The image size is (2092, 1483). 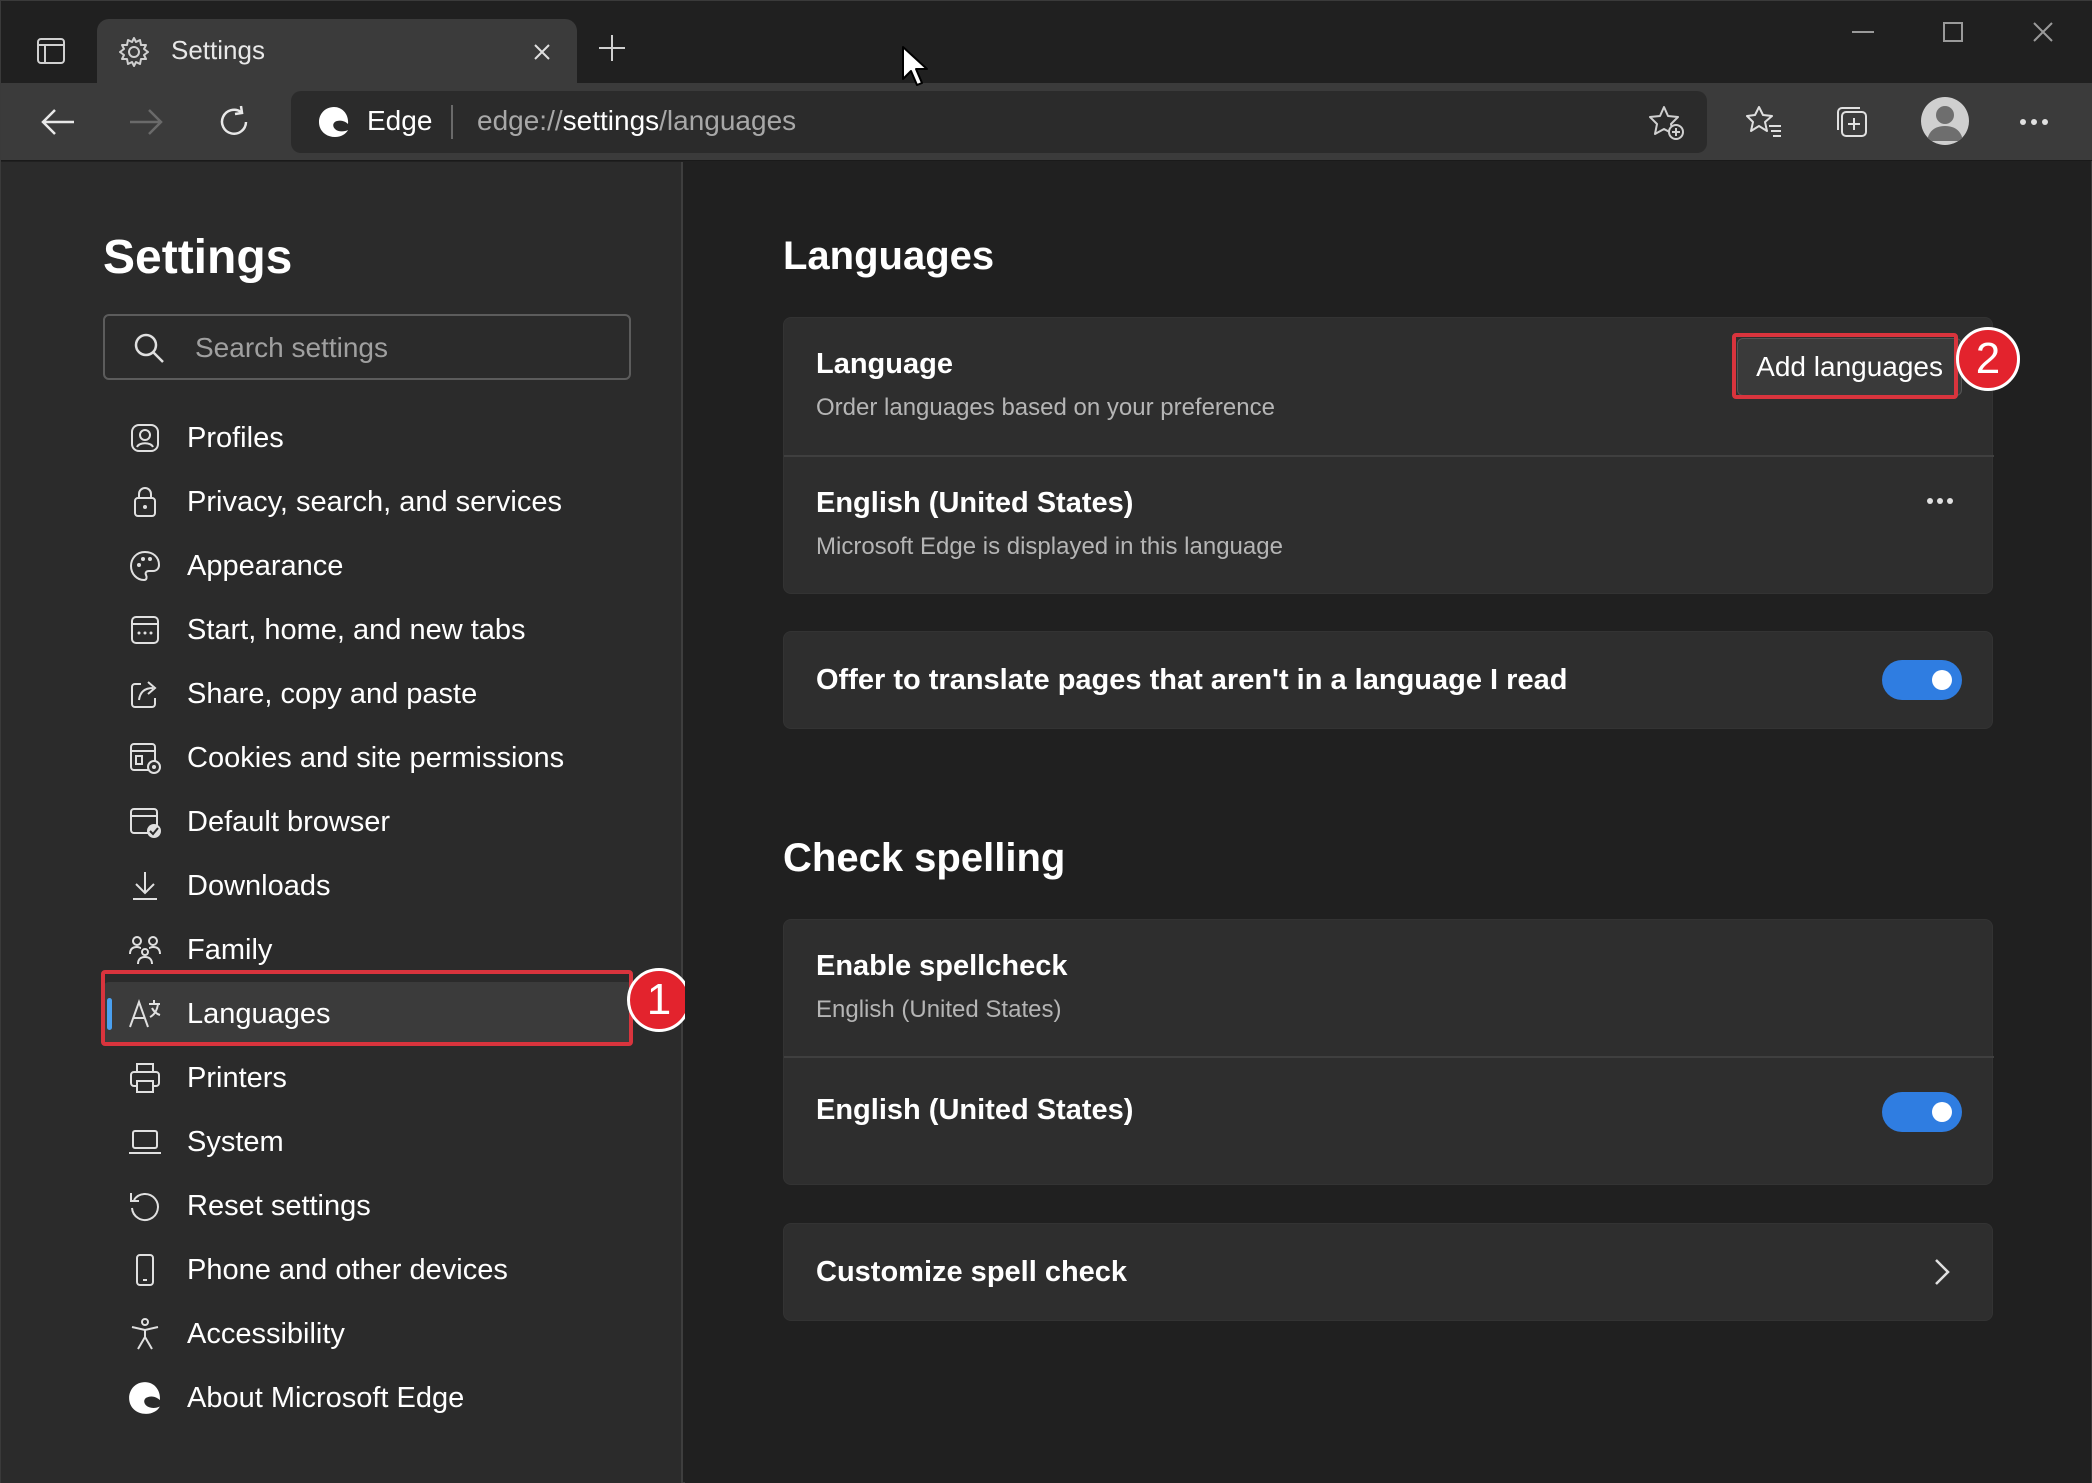 What do you see at coordinates (1045, 407) in the screenshot?
I see `language-row-subtitle: Order languages based on your preference` at bounding box center [1045, 407].